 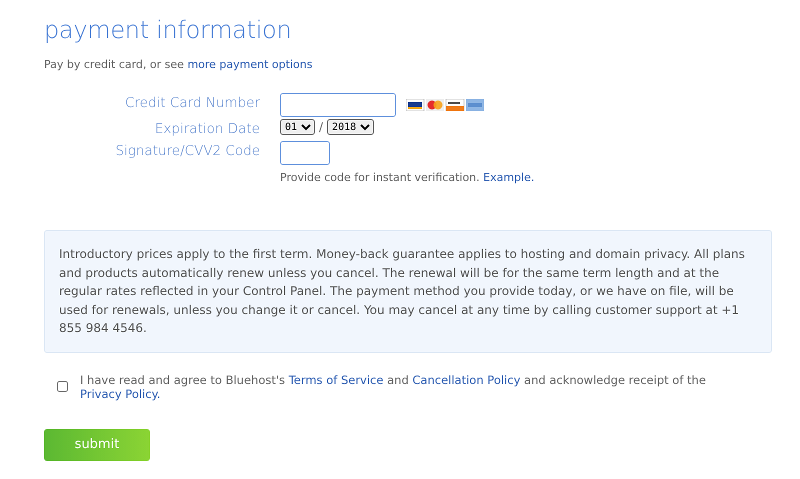 What do you see at coordinates (466, 379) in the screenshot?
I see `policy-link: Cancellation Policy` at bounding box center [466, 379].